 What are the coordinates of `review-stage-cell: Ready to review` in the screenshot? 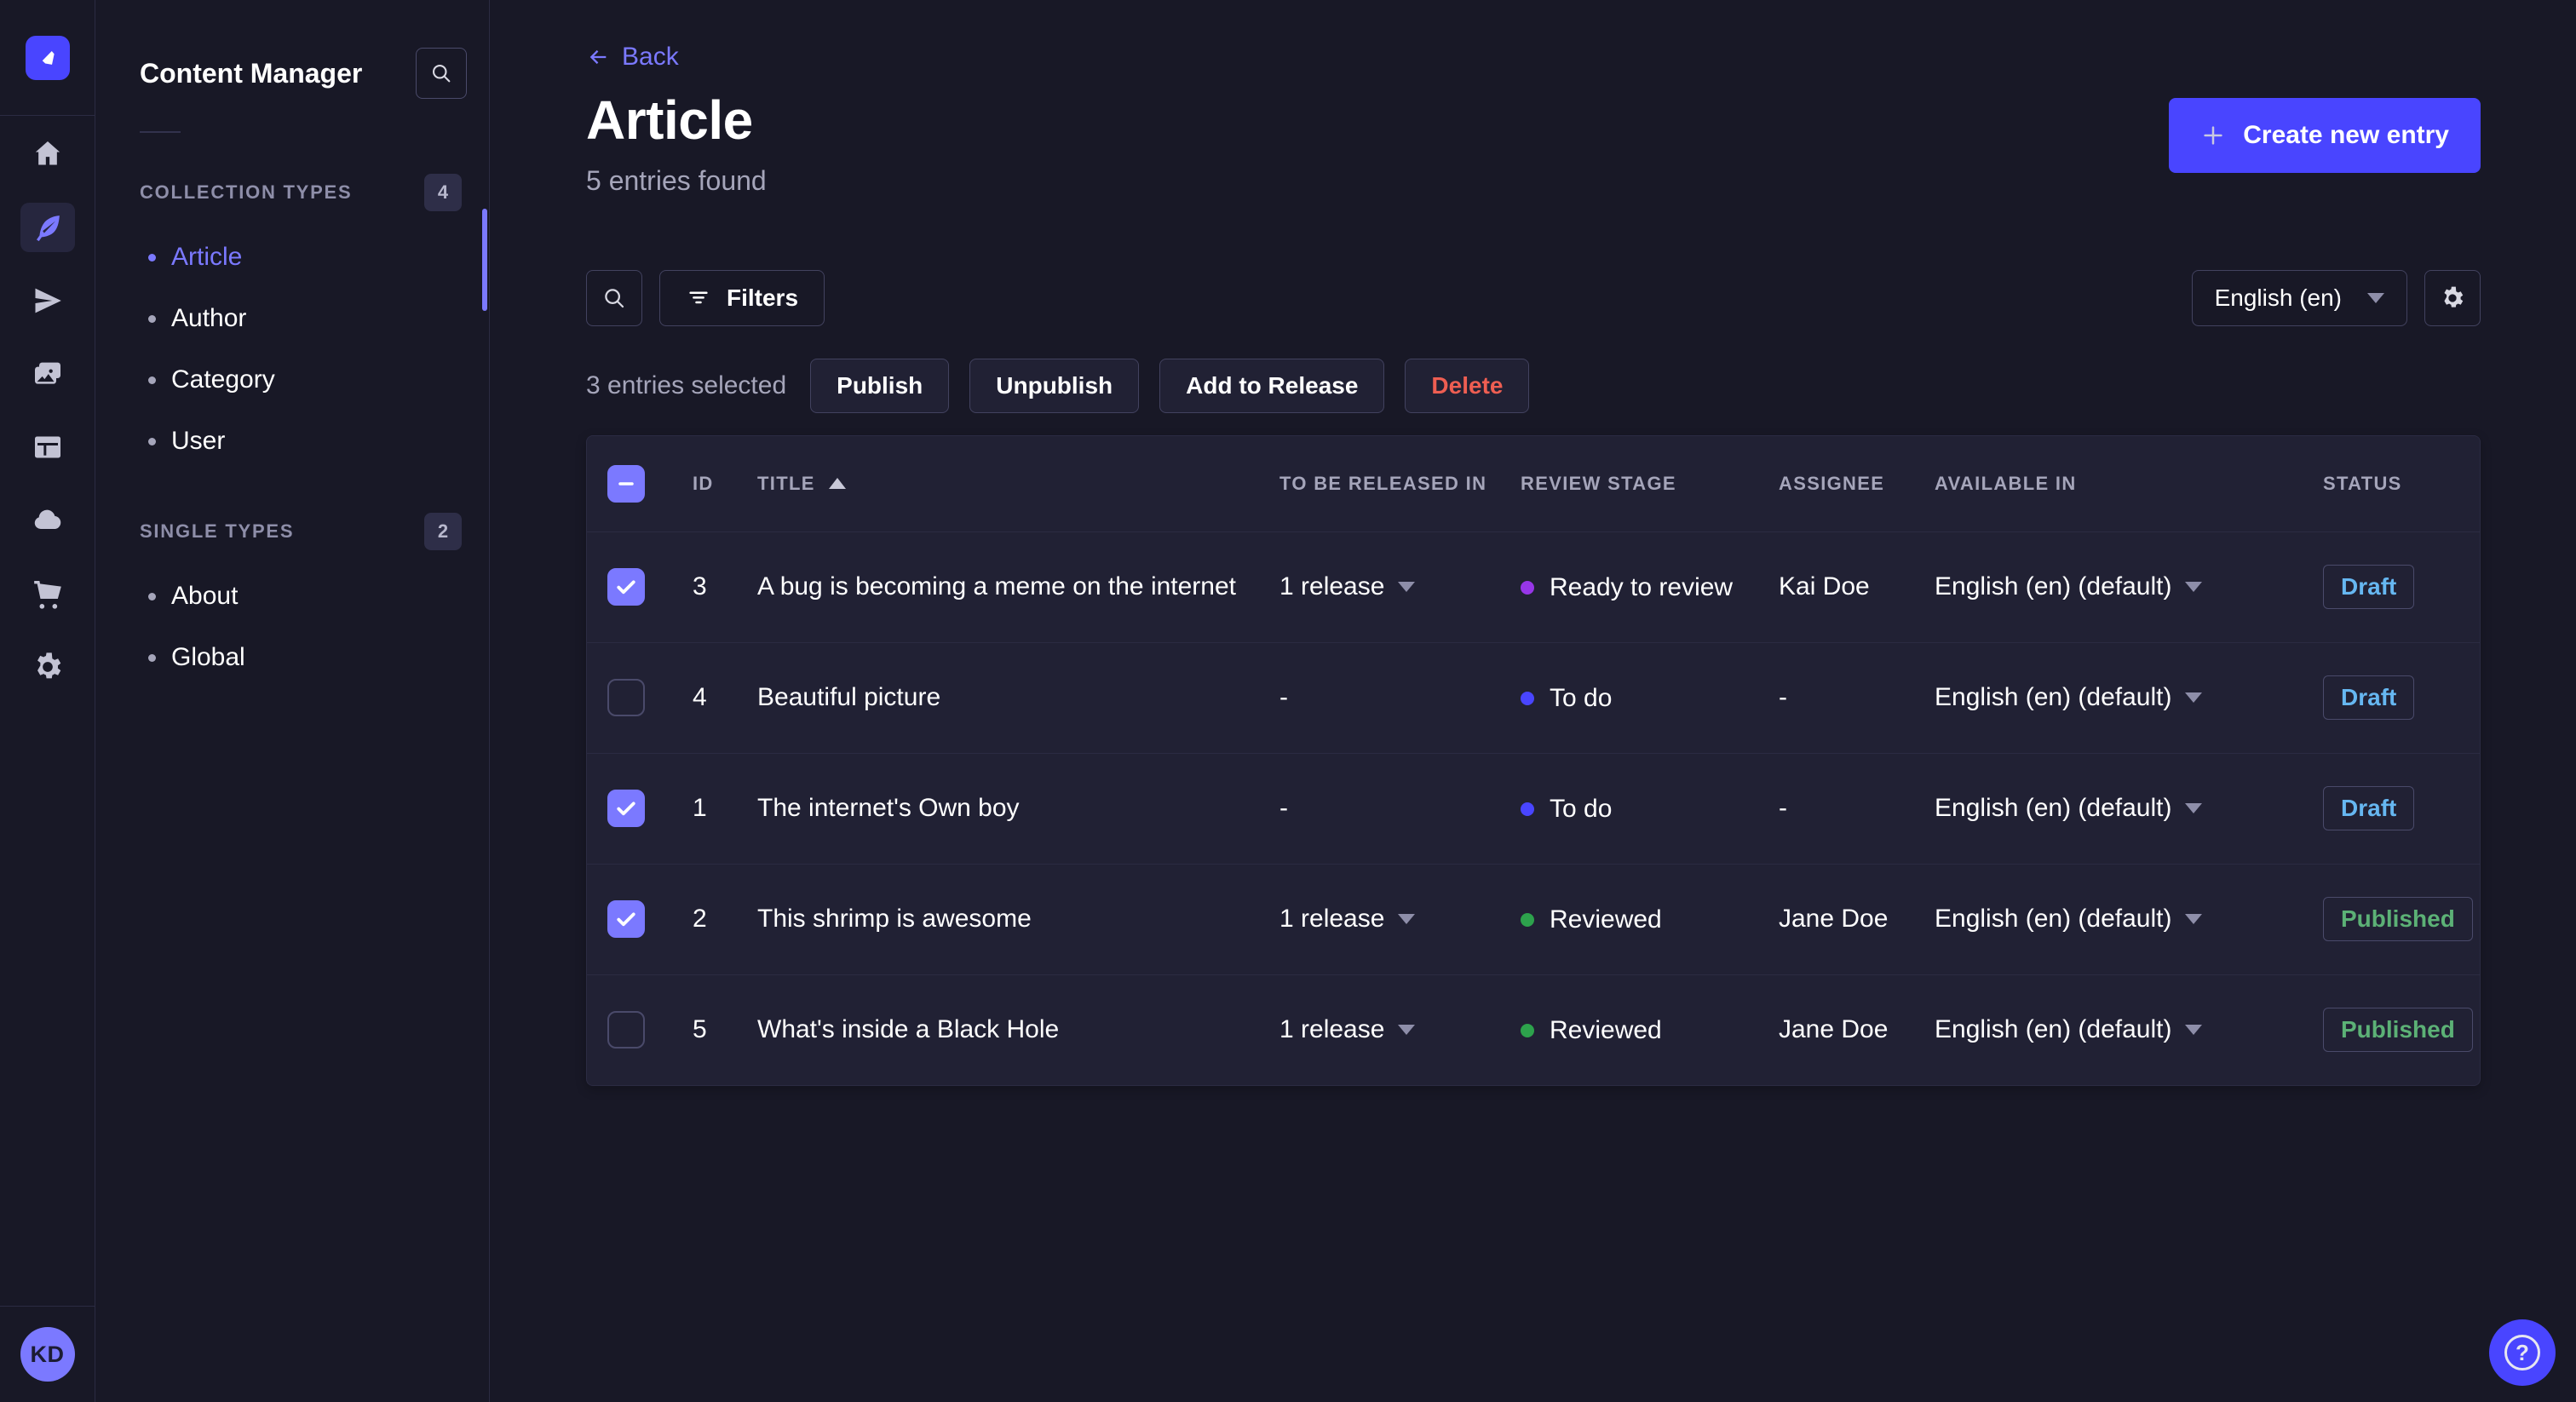 It's located at (1627, 587).